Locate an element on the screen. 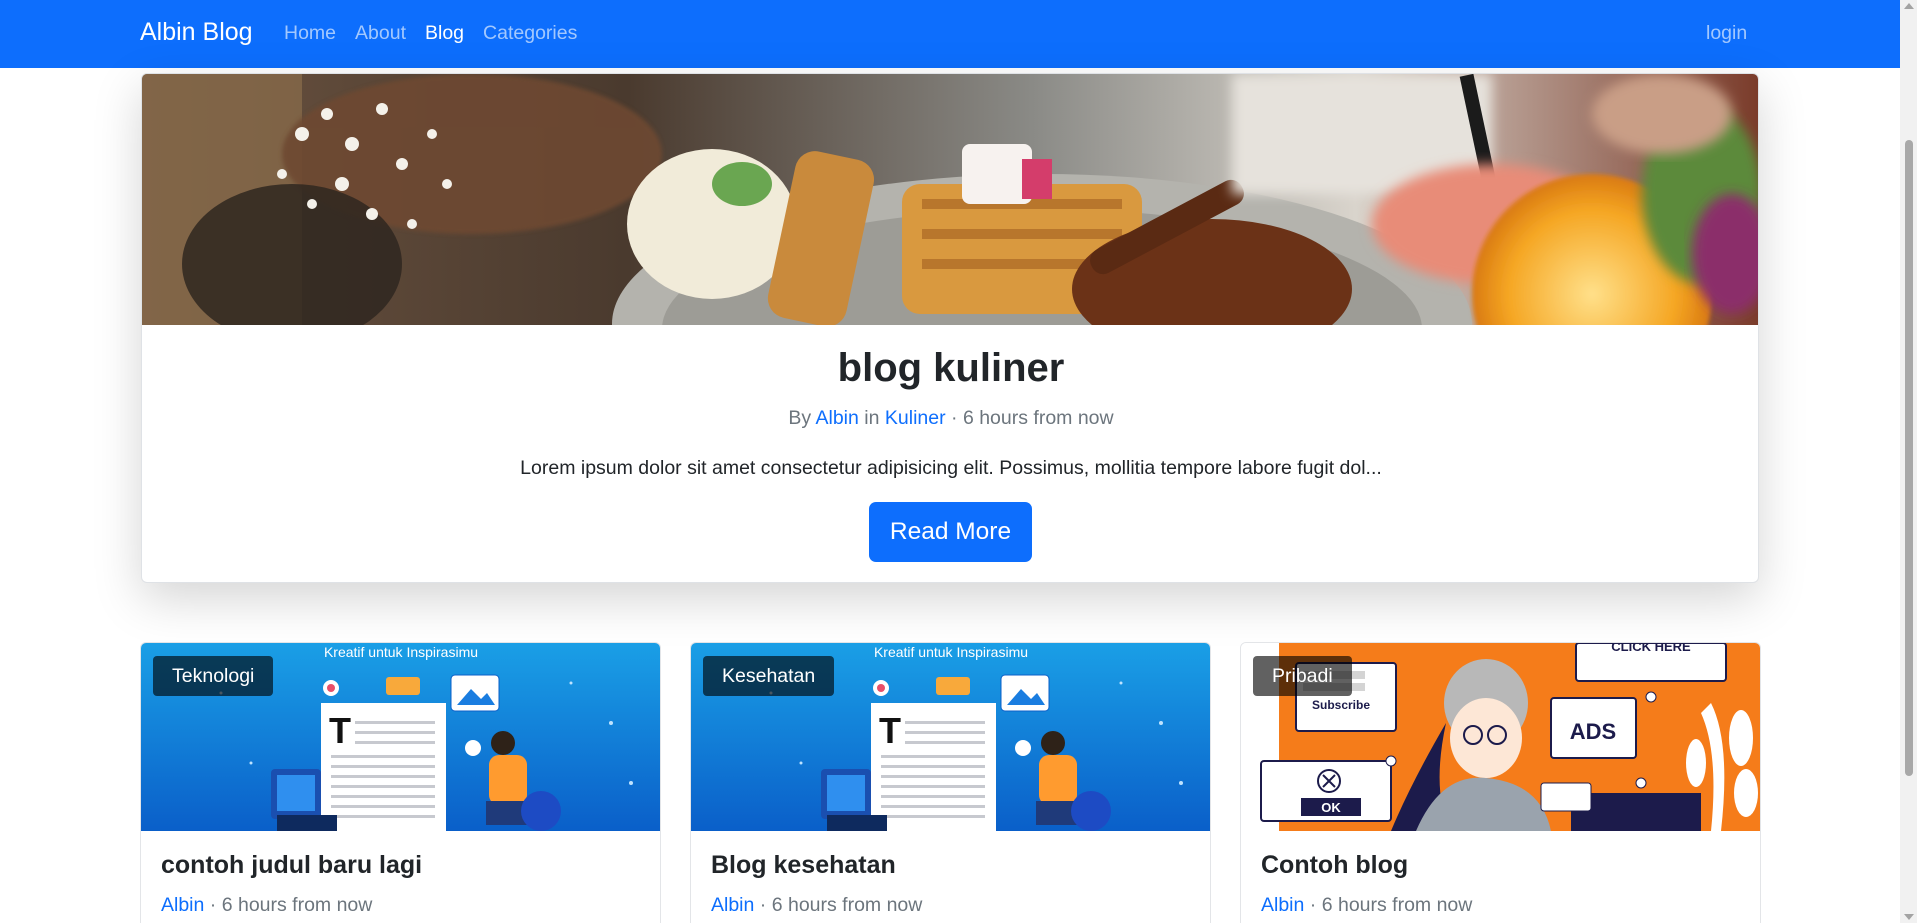 This screenshot has height=923, width=1917. category-badge: Teknologi is located at coordinates (213, 676).